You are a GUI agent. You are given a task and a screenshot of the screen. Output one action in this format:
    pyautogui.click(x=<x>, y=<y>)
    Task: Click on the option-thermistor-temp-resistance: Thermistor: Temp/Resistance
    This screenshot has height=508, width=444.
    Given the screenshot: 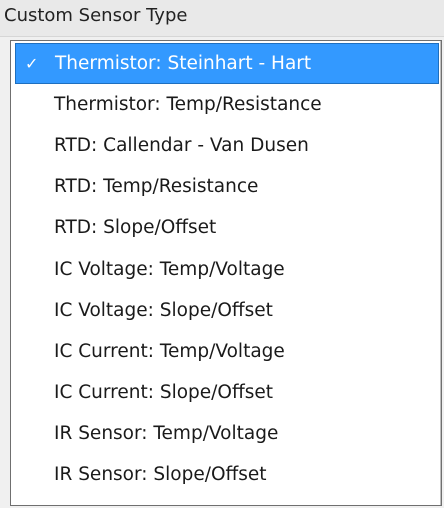 What is the action you would take?
    pyautogui.click(x=227, y=104)
    